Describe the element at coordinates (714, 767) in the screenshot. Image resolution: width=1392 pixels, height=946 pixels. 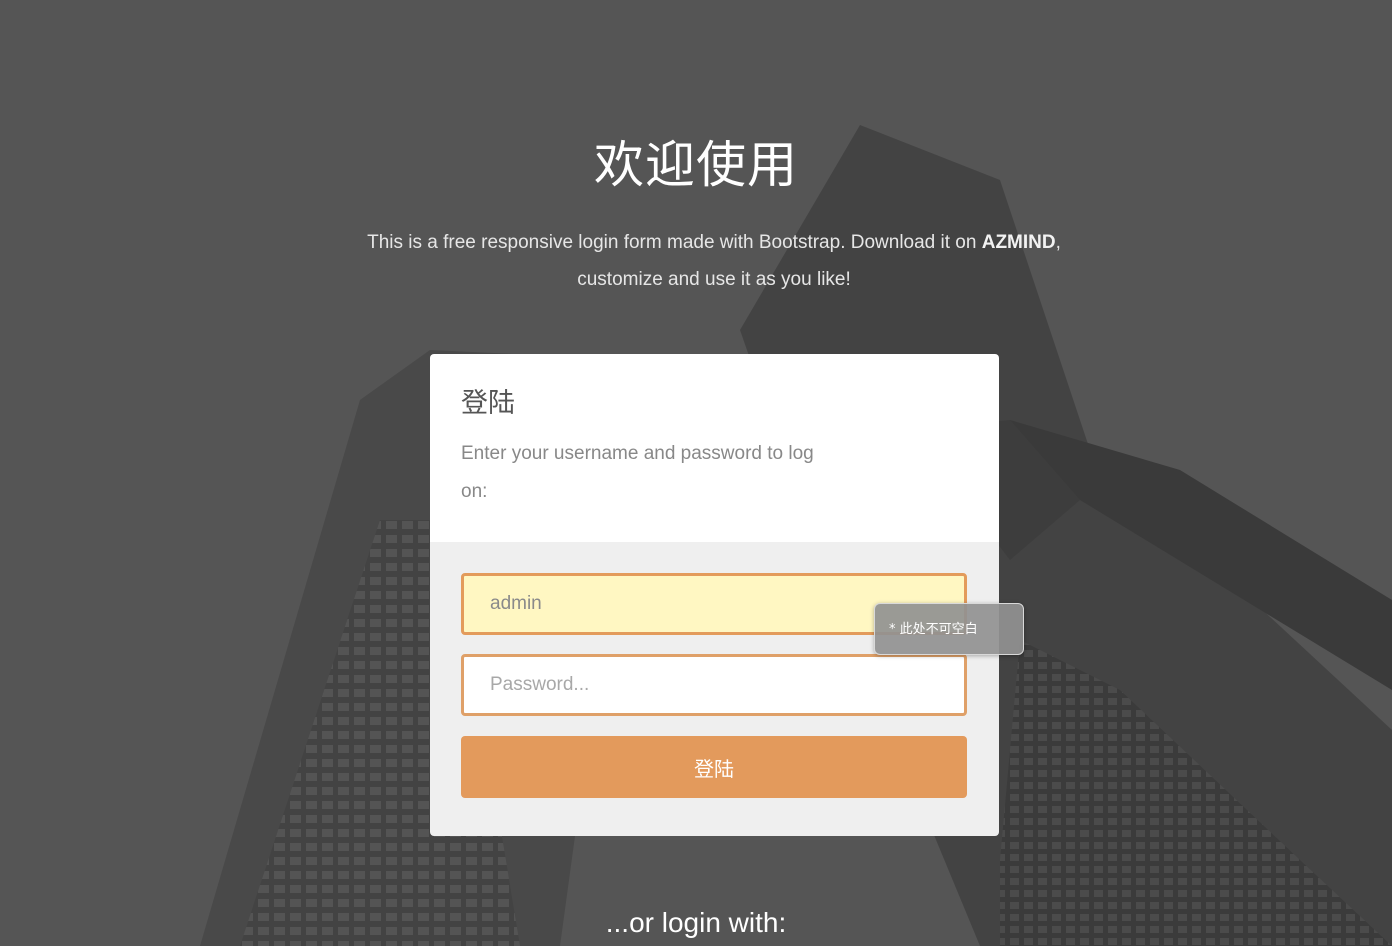
I see `login-button: 登陆` at that location.